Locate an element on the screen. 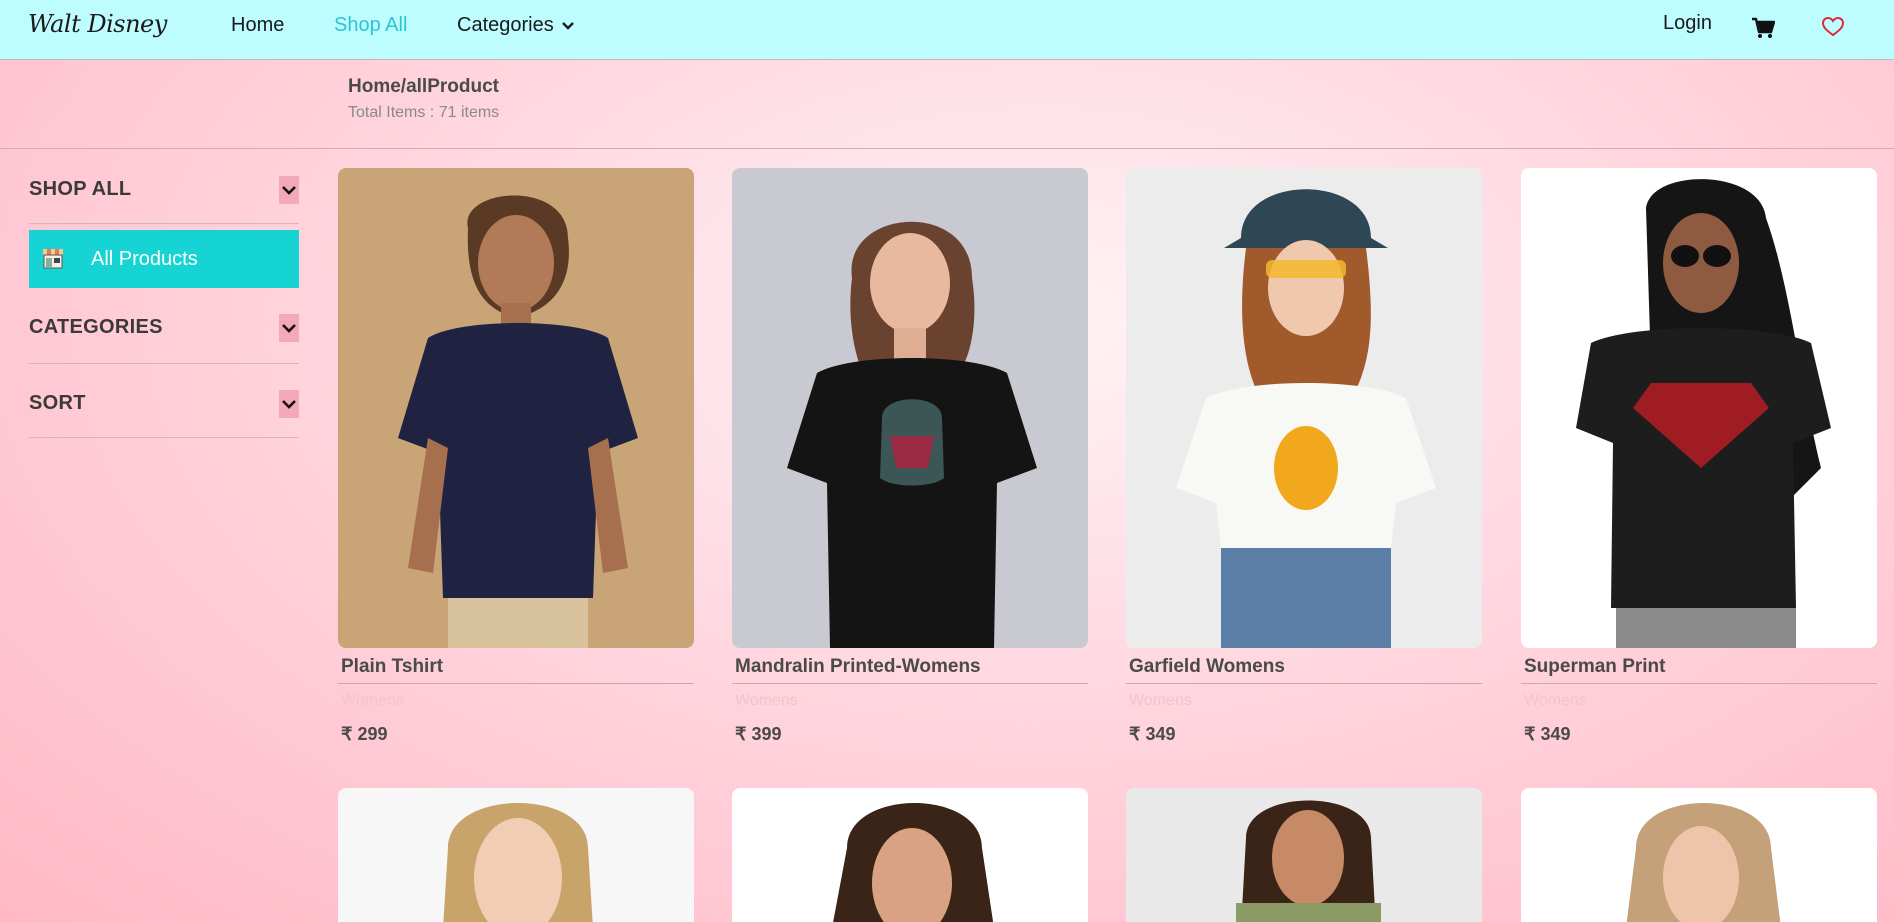 The width and height of the screenshot is (1894, 922). nav-shop-all-link: Shop All is located at coordinates (370, 25).